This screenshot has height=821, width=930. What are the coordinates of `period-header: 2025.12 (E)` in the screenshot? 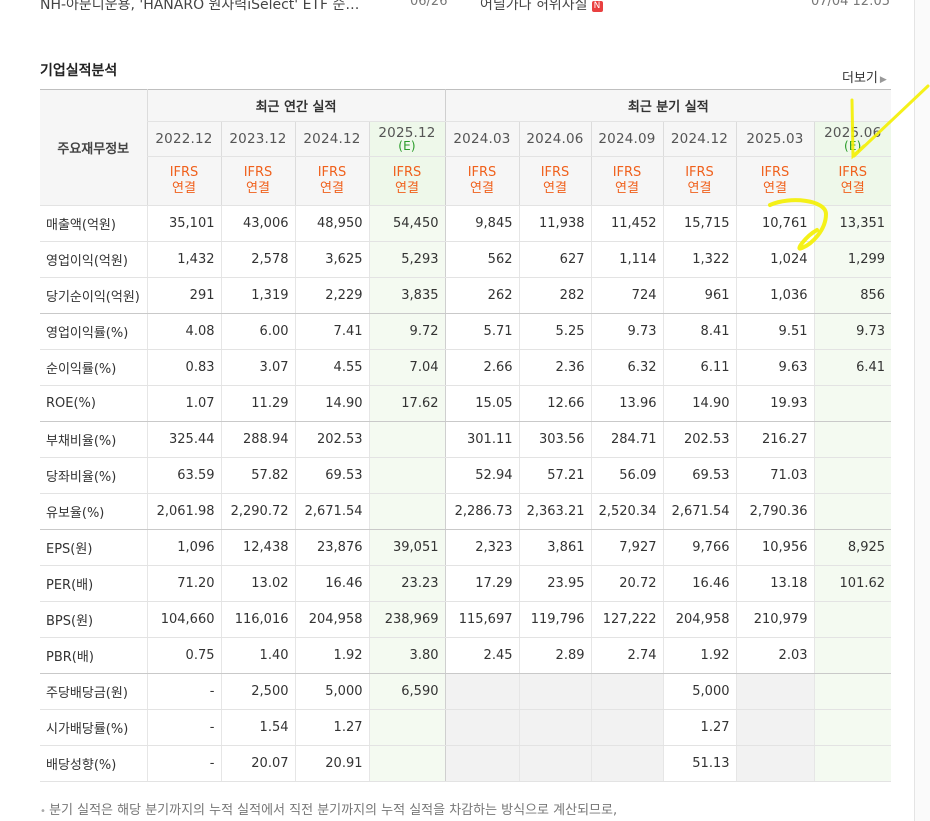 It's located at (406, 139).